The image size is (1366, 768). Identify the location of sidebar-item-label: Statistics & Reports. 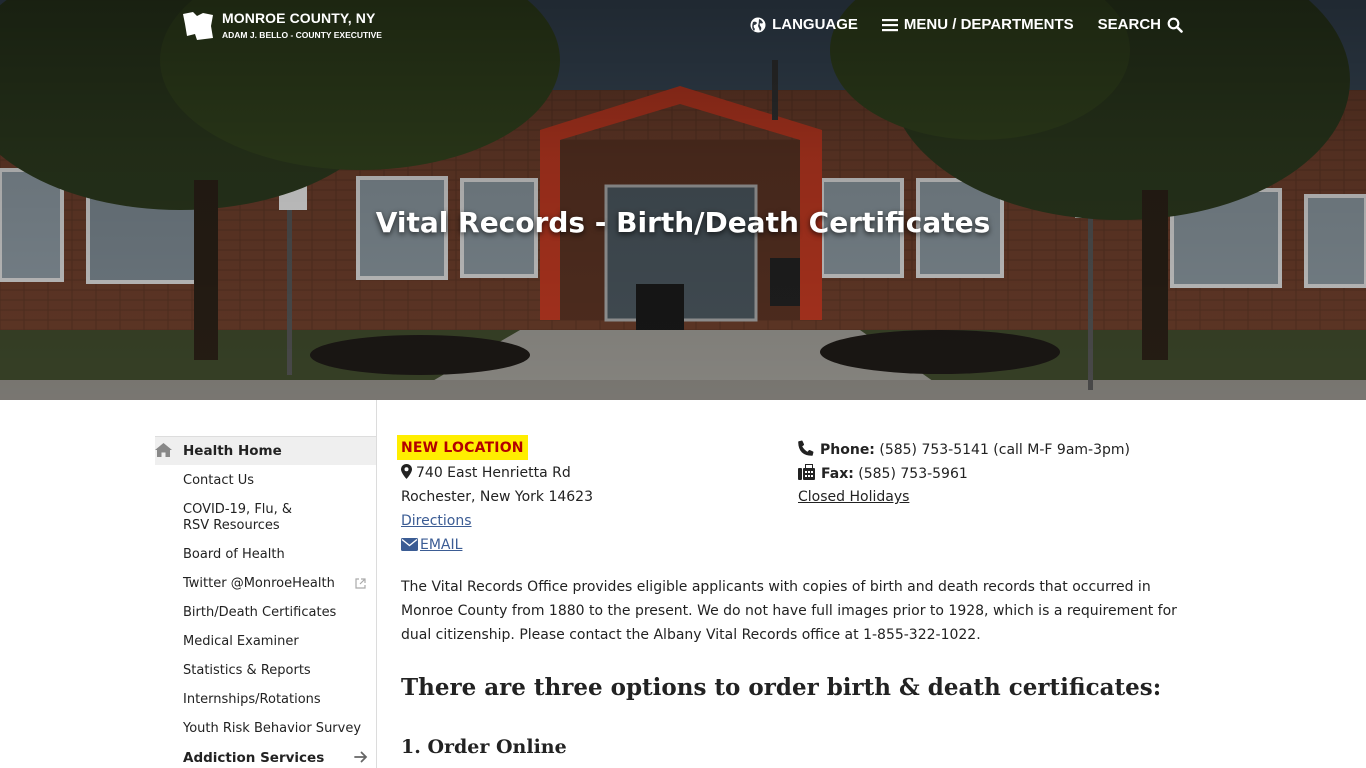
(247, 670).